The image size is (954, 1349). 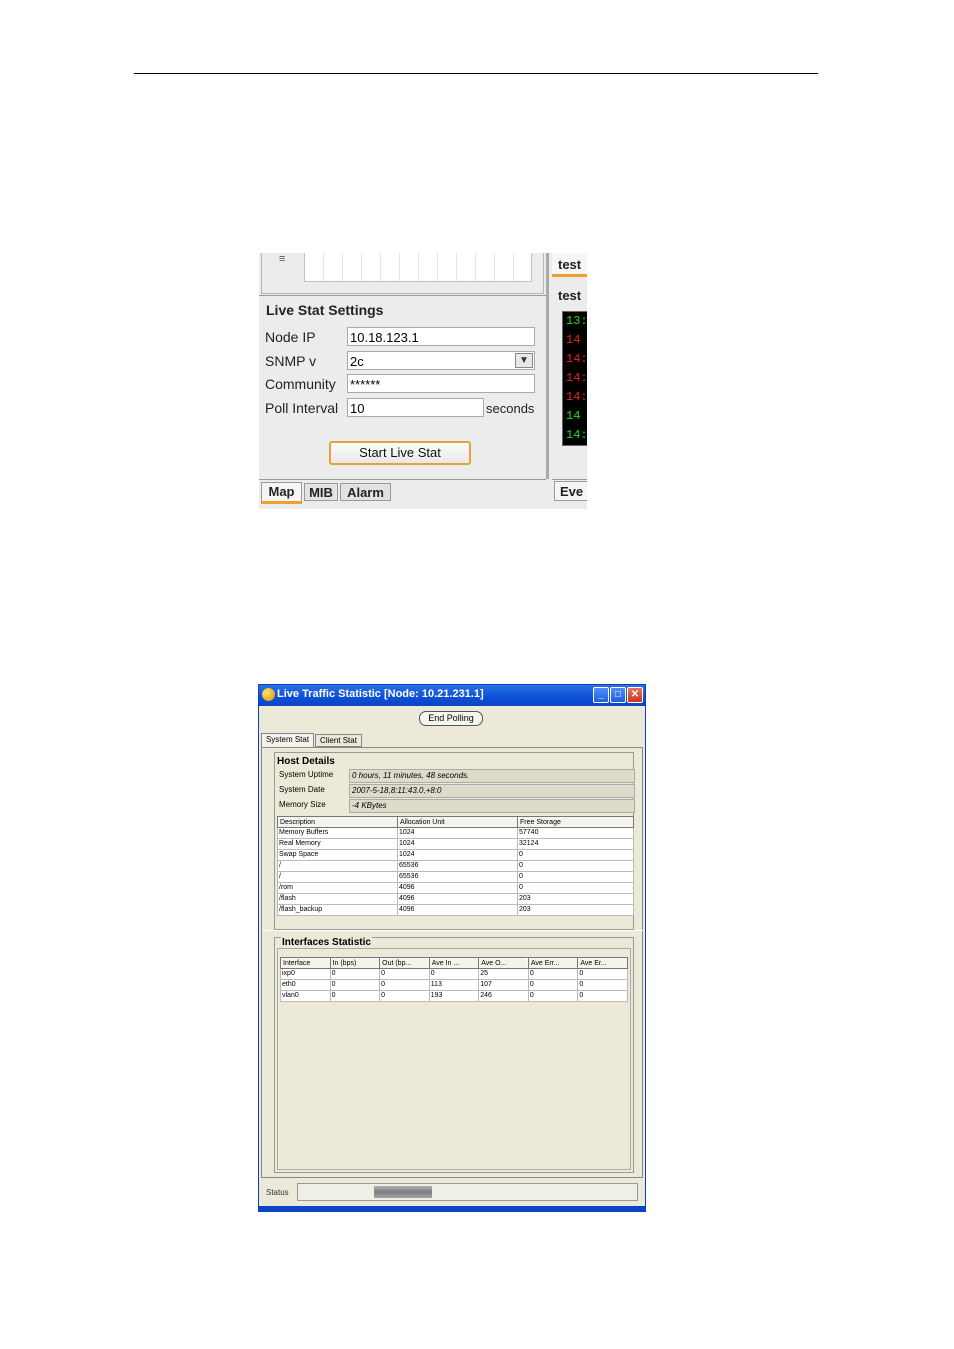 I want to click on snmp-version-value: 2c, so click(x=357, y=361).